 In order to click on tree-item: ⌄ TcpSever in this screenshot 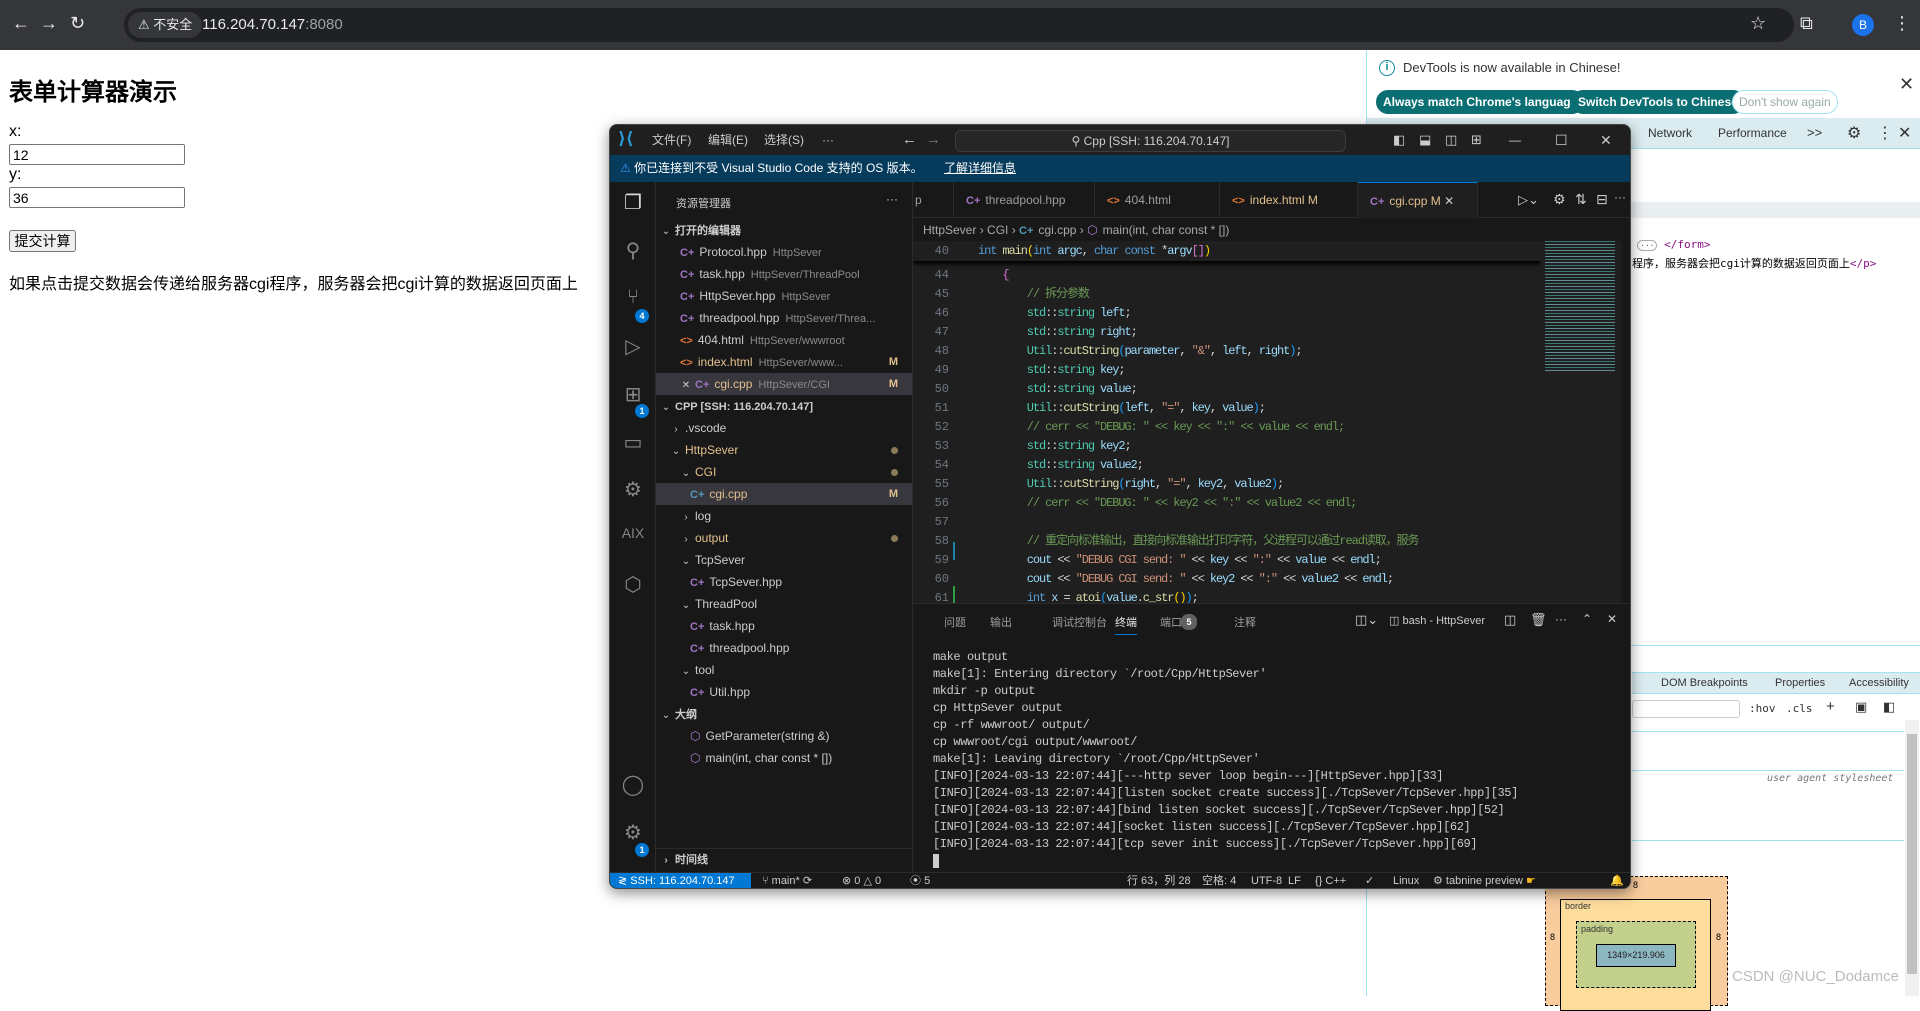, I will do `click(784, 560)`.